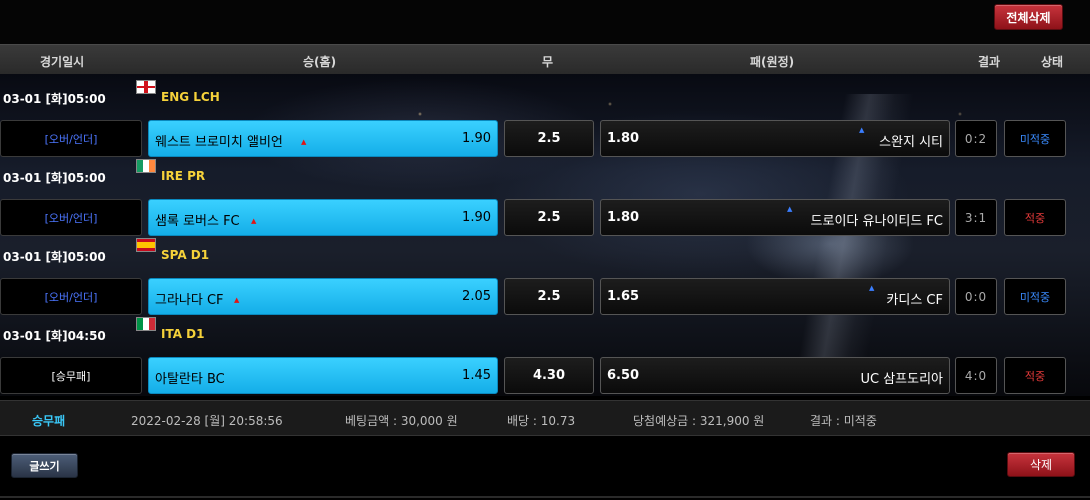 The height and width of the screenshot is (500, 1090). What do you see at coordinates (775, 296) in the screenshot?
I see `away-odds-button: 1.65 ▲ 카디스 CF` at bounding box center [775, 296].